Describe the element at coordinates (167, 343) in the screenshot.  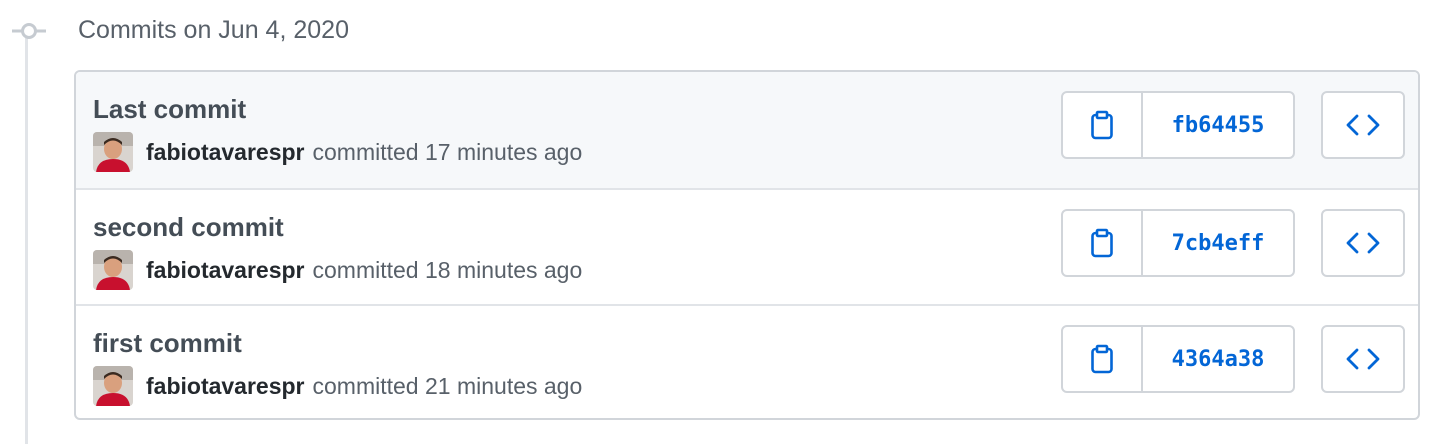
I see `commit-title-link: first commit` at that location.